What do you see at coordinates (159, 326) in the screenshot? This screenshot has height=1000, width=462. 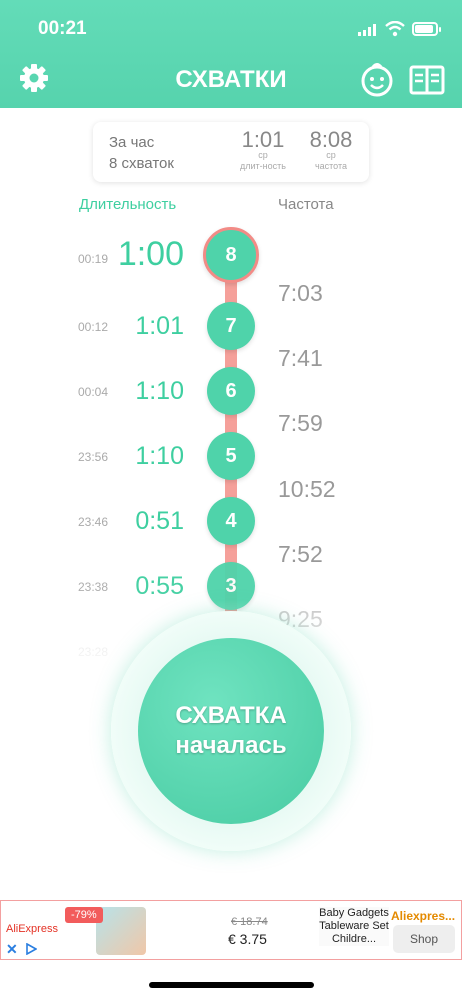 I see `contraction-duration: 1:01` at bounding box center [159, 326].